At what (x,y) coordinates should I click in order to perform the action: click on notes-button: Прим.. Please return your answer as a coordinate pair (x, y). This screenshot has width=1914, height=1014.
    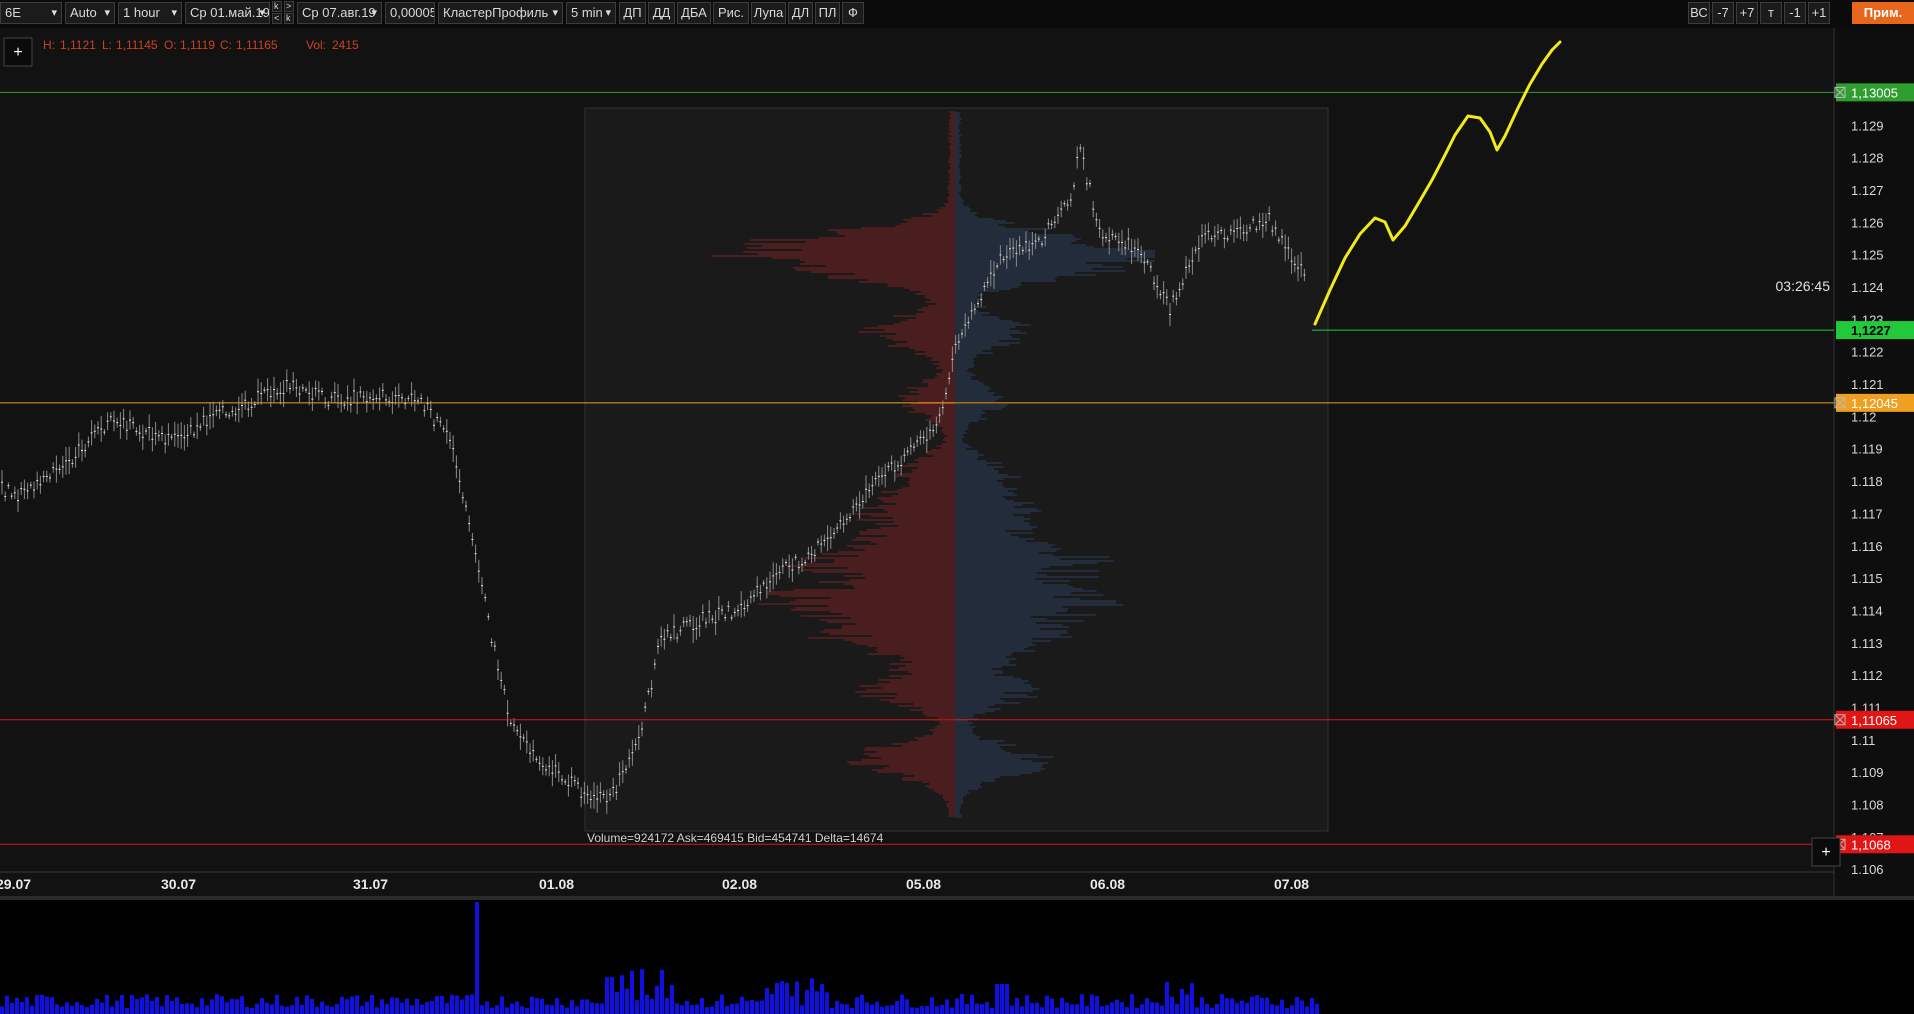
    Looking at the image, I should click on (1883, 13).